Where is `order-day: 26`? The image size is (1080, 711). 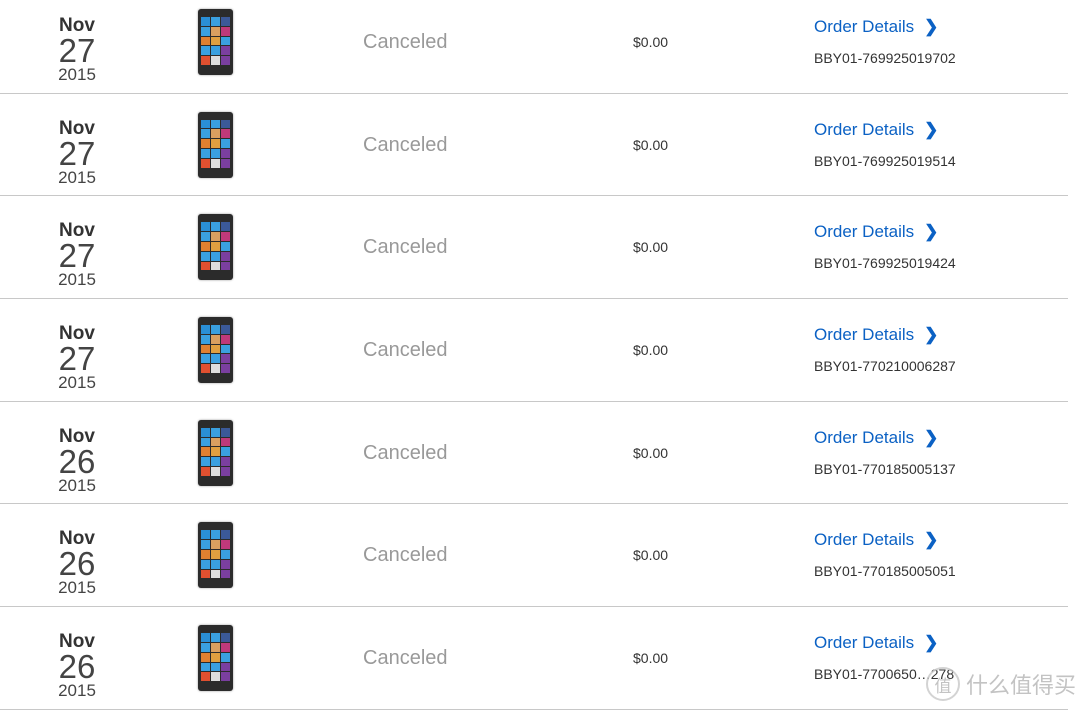
order-day: 26 is located at coordinates (77, 564).